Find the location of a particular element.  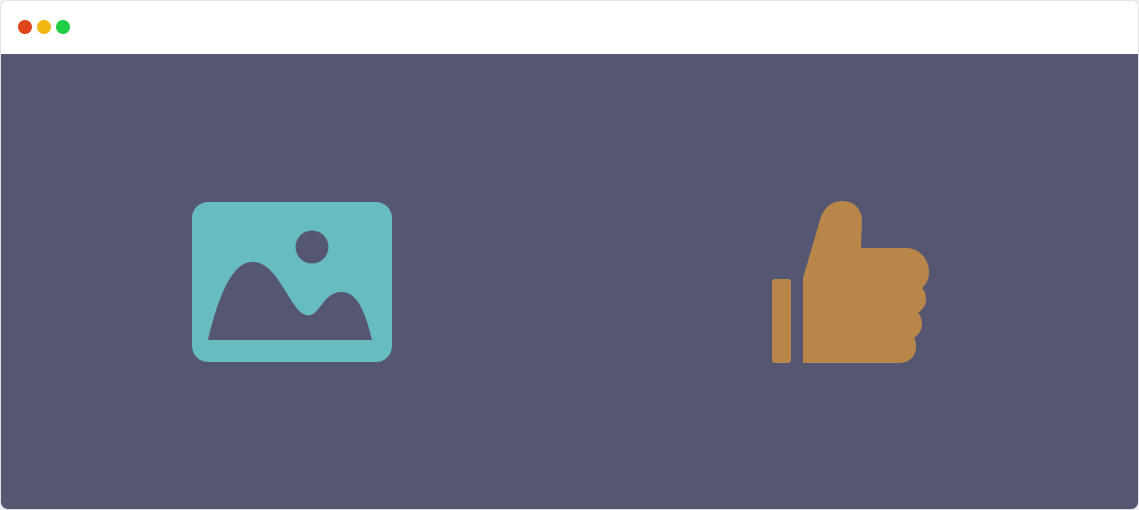

close-window-button is located at coordinates (25, 27).